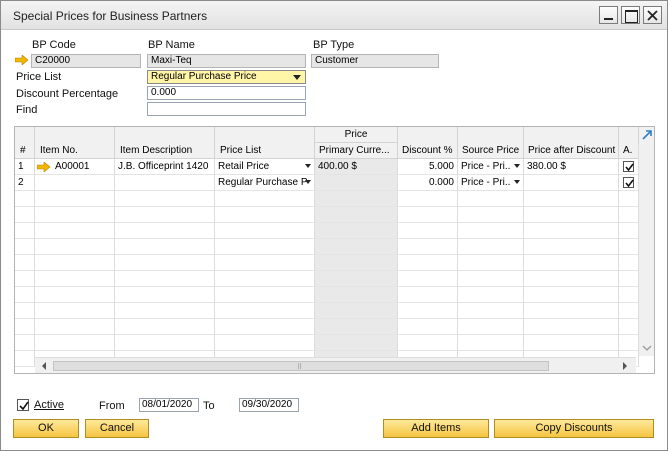  Describe the element at coordinates (491, 151) in the screenshot. I see `column-header-source-price: Source Price` at that location.